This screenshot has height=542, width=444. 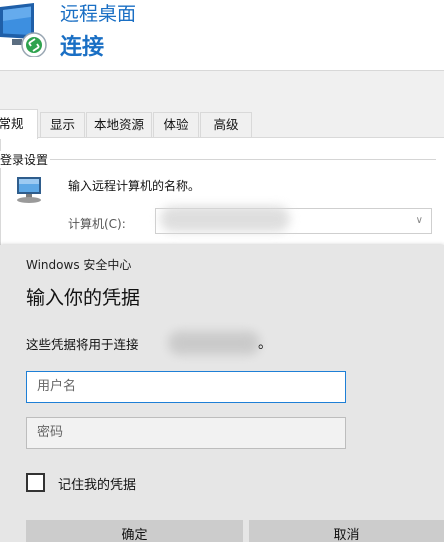 What do you see at coordinates (82, 47) in the screenshot?
I see `app-subtitle: 连接` at bounding box center [82, 47].